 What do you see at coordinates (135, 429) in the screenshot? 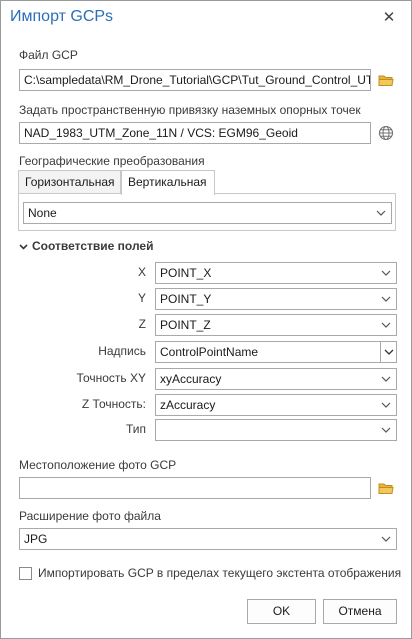
I see `field-label-type: Тип` at bounding box center [135, 429].